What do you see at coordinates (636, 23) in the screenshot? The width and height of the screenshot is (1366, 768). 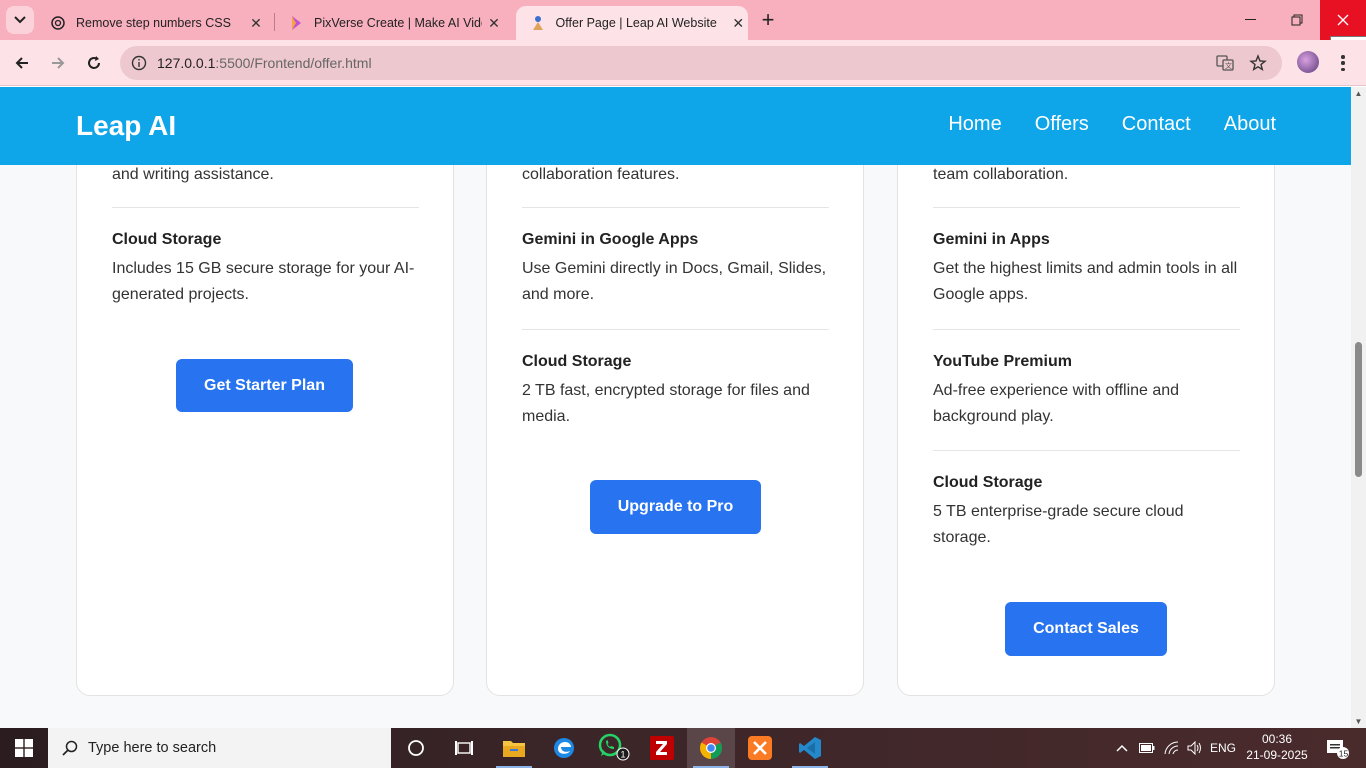 I see `tab-title: Offer Page | Leap AI Website` at bounding box center [636, 23].